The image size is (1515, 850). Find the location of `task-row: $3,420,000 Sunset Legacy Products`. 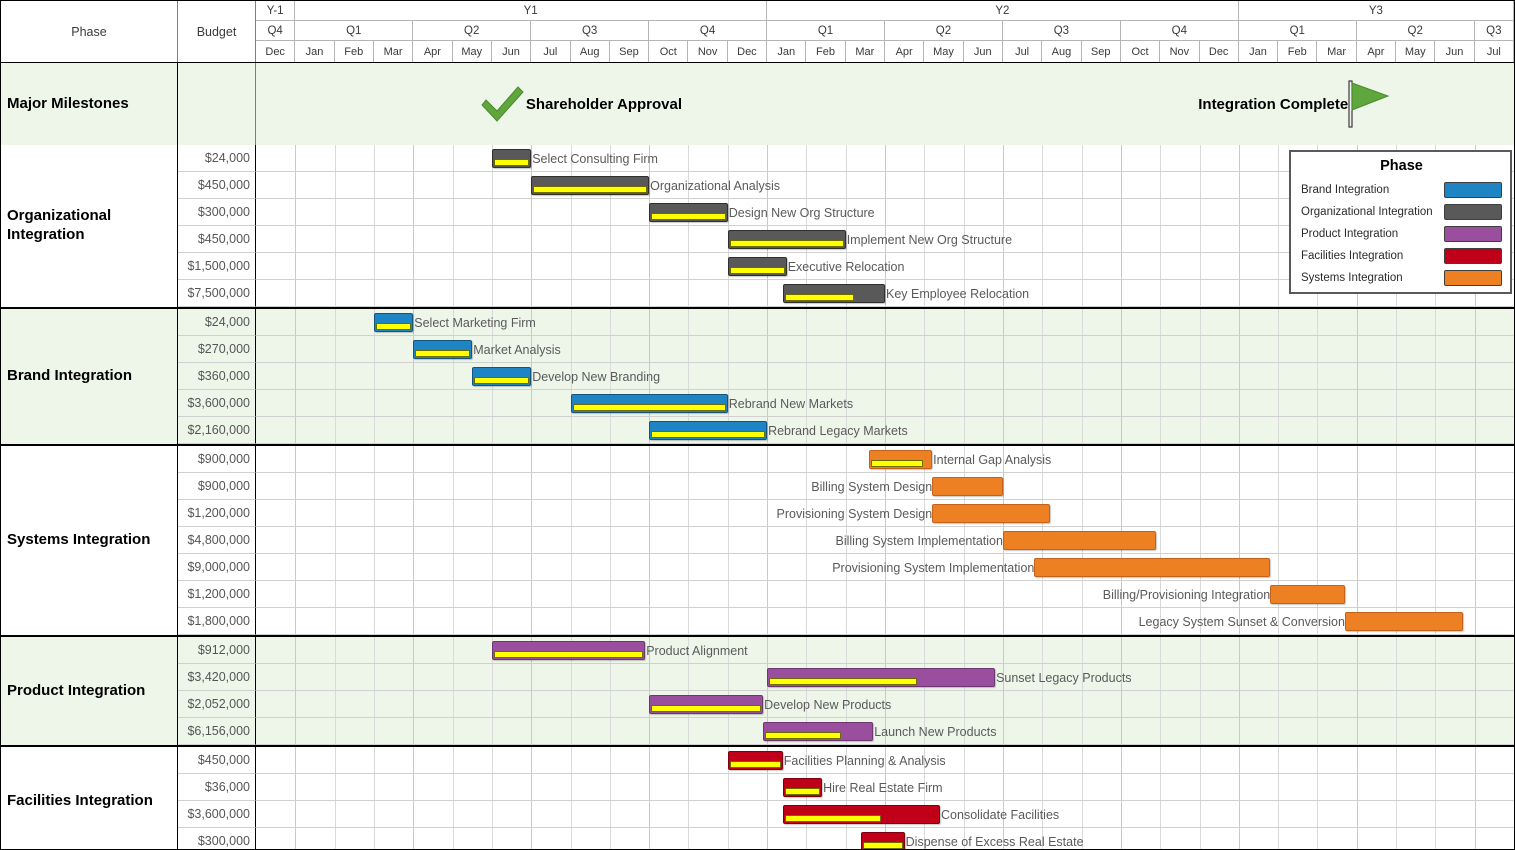

task-row: $3,420,000 Sunset Legacy Products is located at coordinates (846, 677).